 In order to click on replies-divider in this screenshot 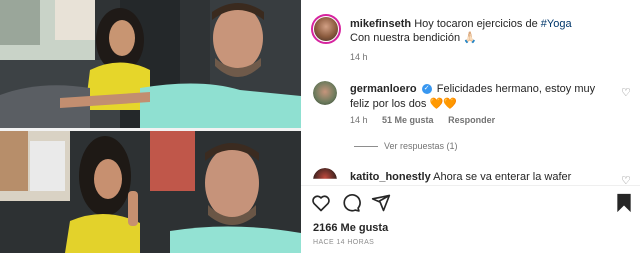, I will do `click(366, 147)`.